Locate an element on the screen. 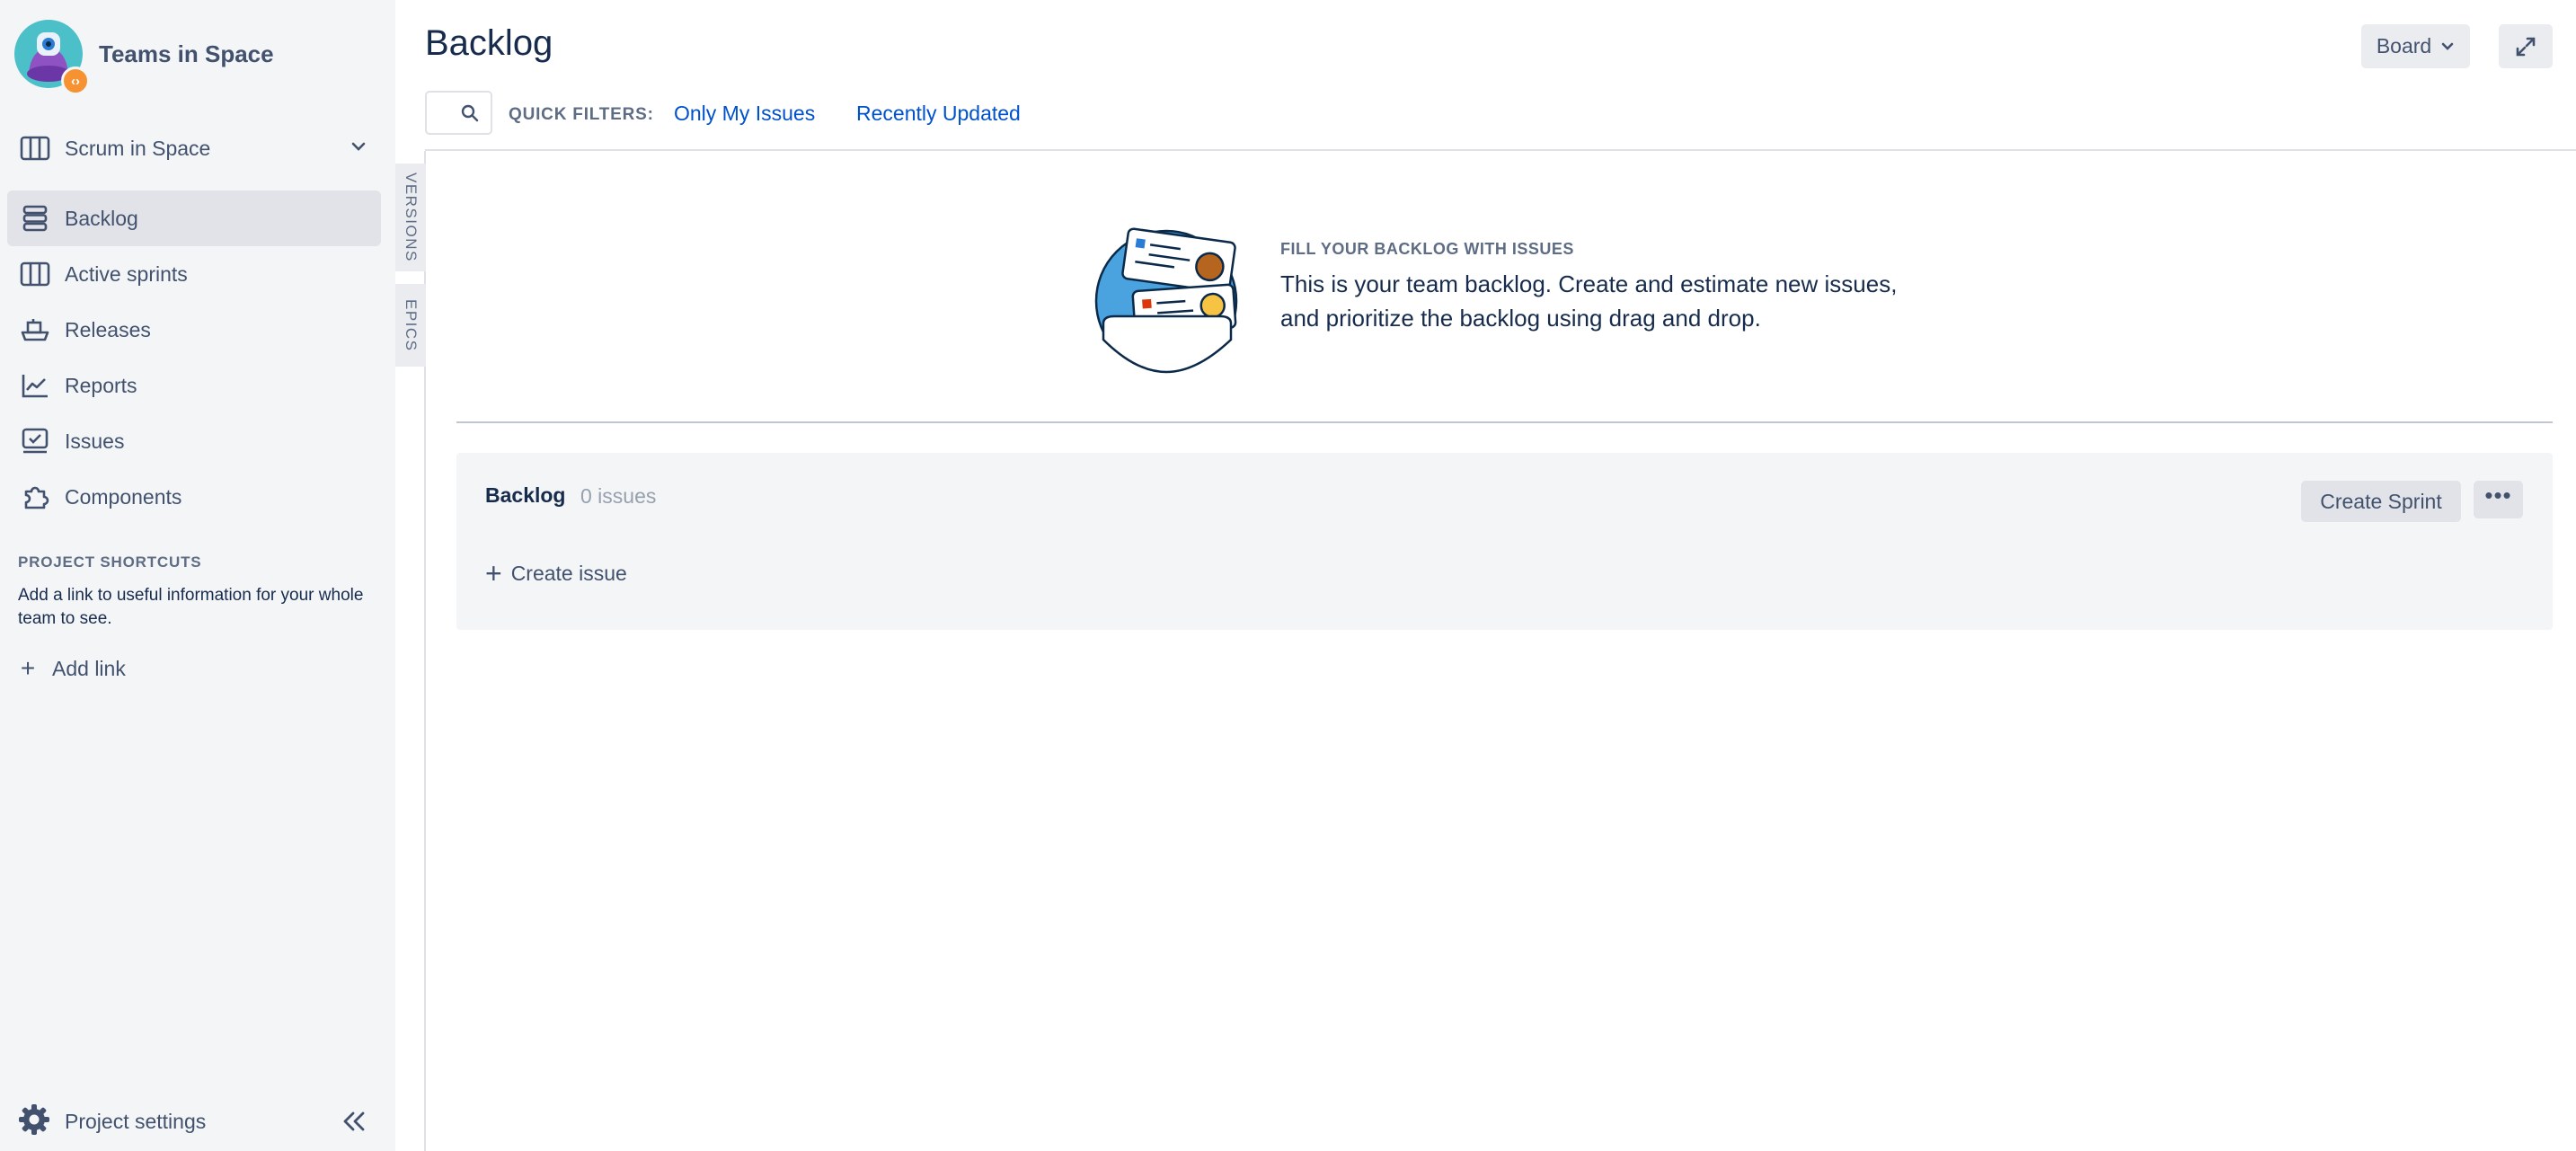 Image resolution: width=2576 pixels, height=1151 pixels. sidebar-item-label: Issues is located at coordinates (95, 441).